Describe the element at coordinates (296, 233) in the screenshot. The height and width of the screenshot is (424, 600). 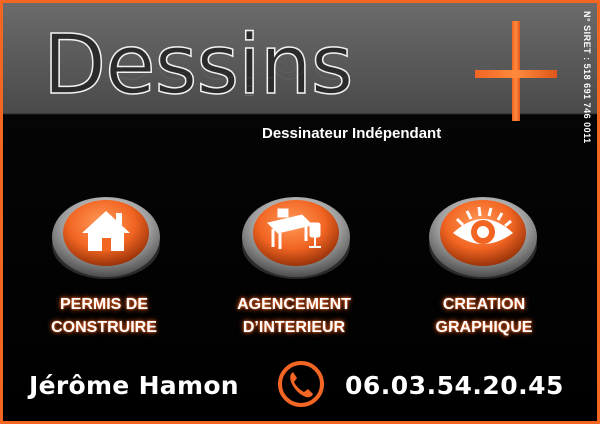
I see `service-button-agencement` at that location.